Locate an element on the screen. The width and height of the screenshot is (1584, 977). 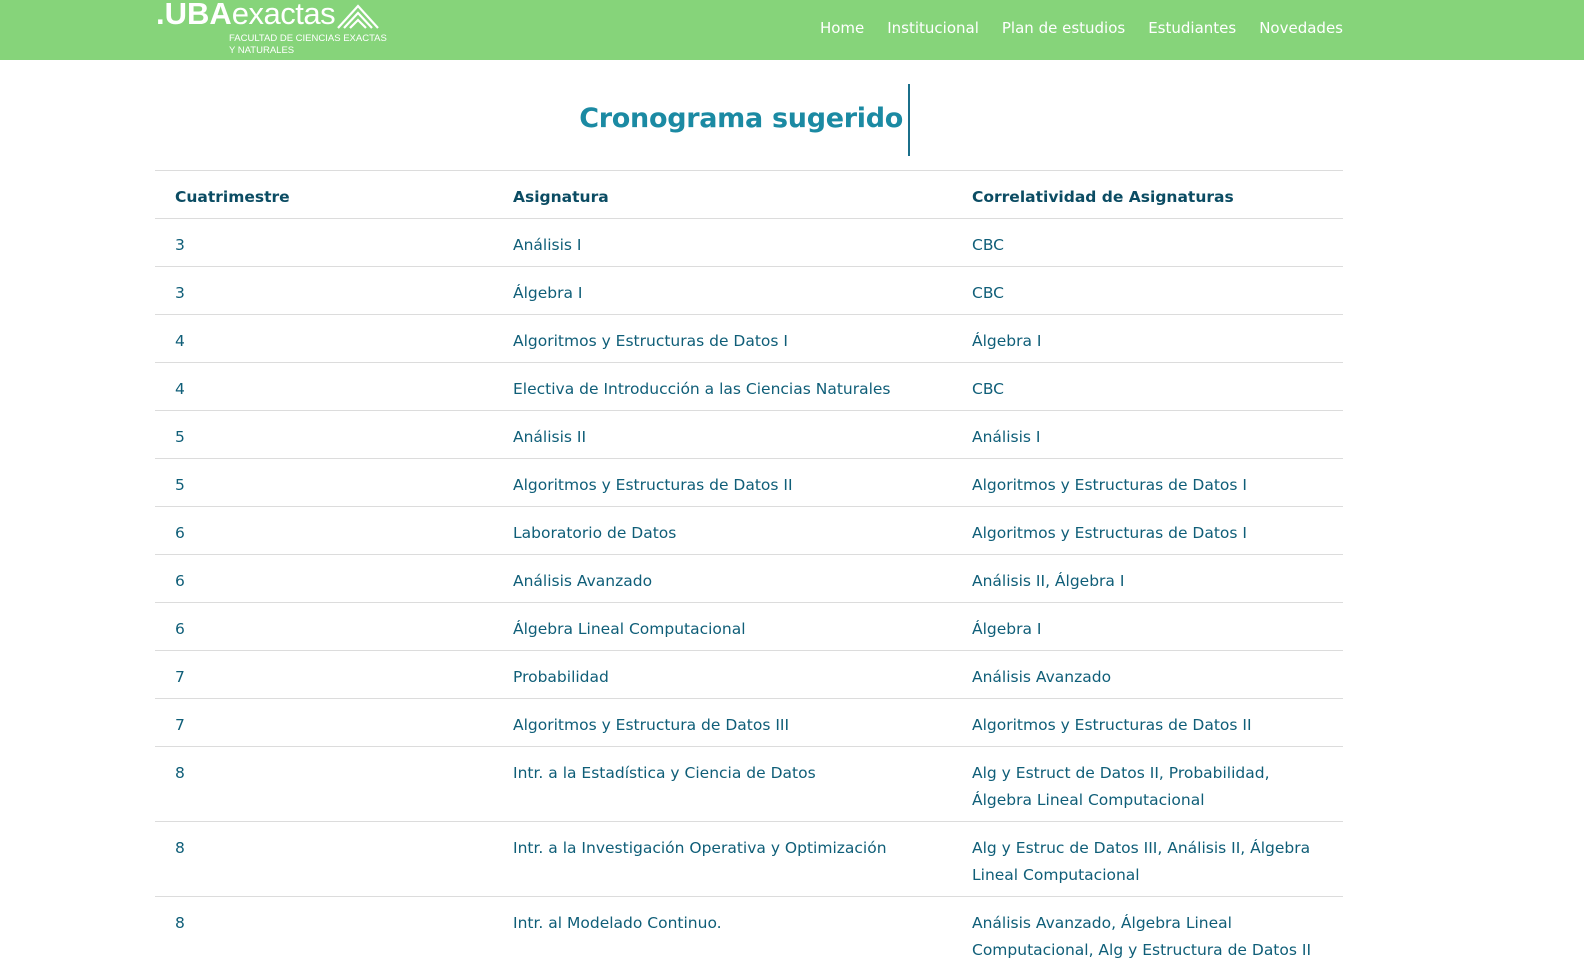
logo-subtitle-line2: Y NATURALES is located at coordinates (262, 50).